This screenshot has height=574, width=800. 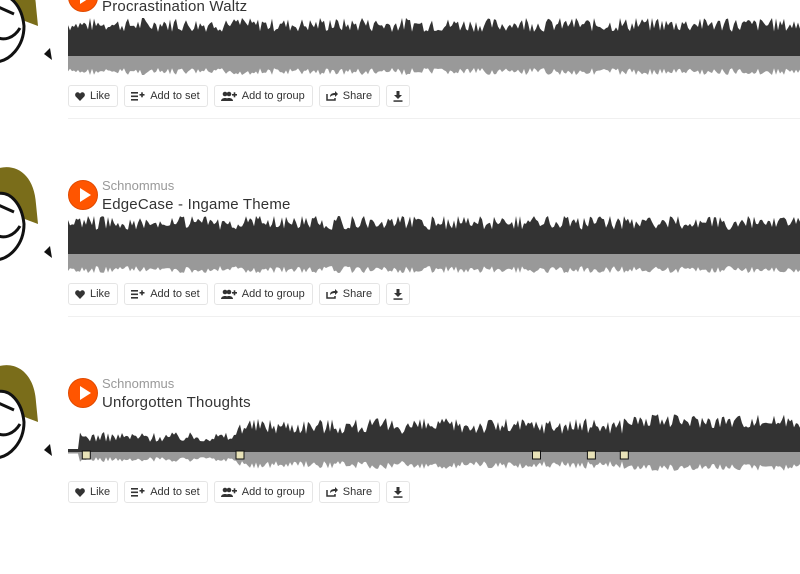 What do you see at coordinates (174, 7) in the screenshot?
I see `track-title: Procrastination Waltz` at bounding box center [174, 7].